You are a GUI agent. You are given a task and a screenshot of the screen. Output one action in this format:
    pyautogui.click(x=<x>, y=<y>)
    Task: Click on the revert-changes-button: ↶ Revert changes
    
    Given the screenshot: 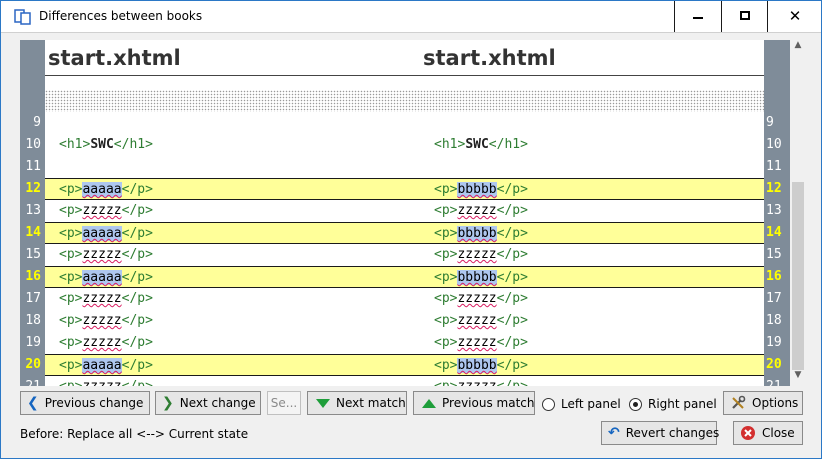 What is the action you would take?
    pyautogui.click(x=660, y=433)
    